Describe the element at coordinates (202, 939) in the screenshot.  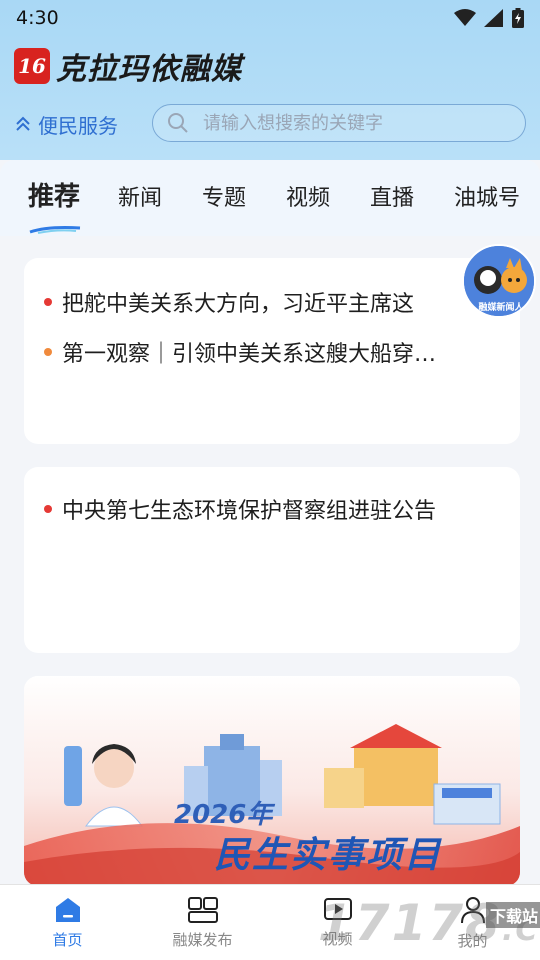
I see `nav-label: 融媒发布` at that location.